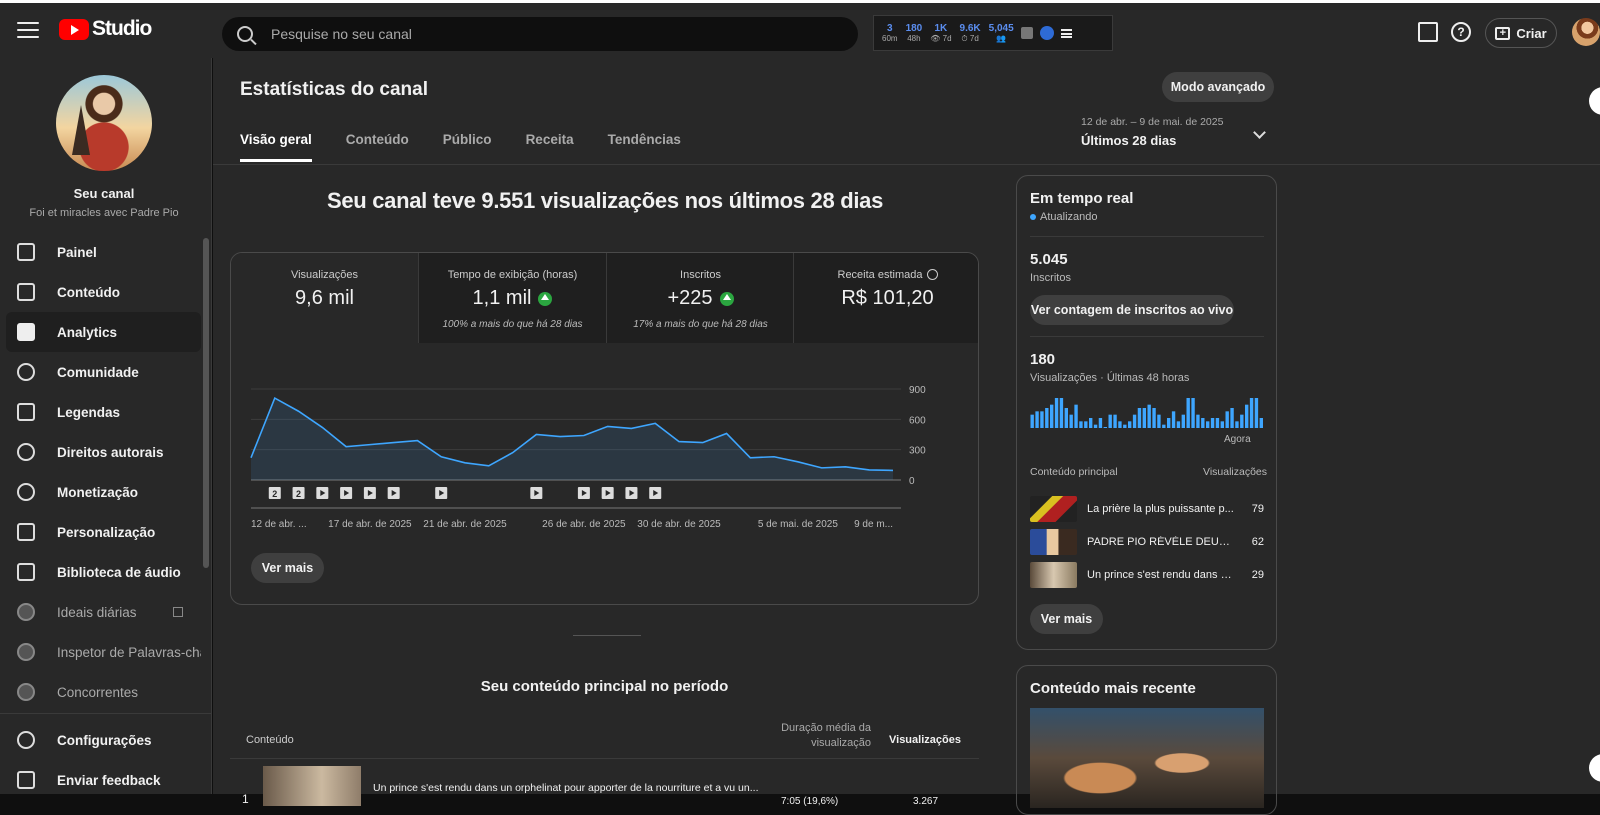 This screenshot has width=1600, height=815. I want to click on top-content-title: Seu conteúdo principal no período, so click(604, 686).